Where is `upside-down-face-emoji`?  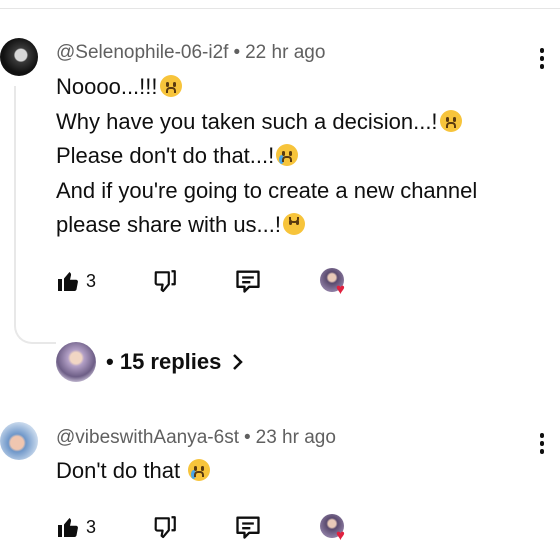 upside-down-face-emoji is located at coordinates (294, 224).